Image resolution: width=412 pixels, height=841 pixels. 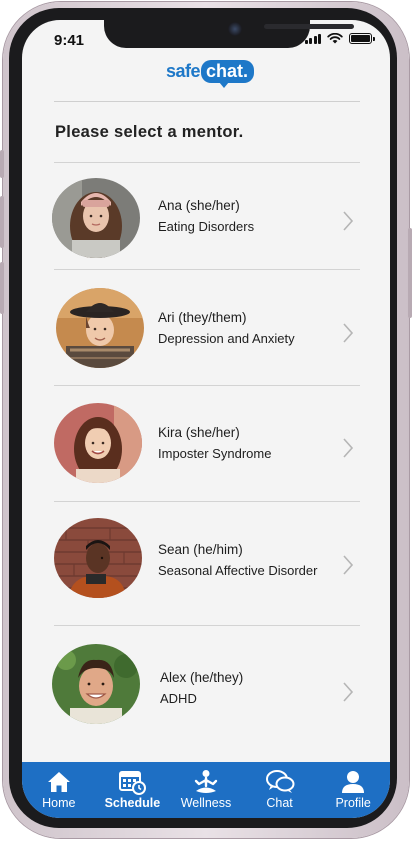 What do you see at coordinates (206, 782) in the screenshot?
I see `meditation-icon` at bounding box center [206, 782].